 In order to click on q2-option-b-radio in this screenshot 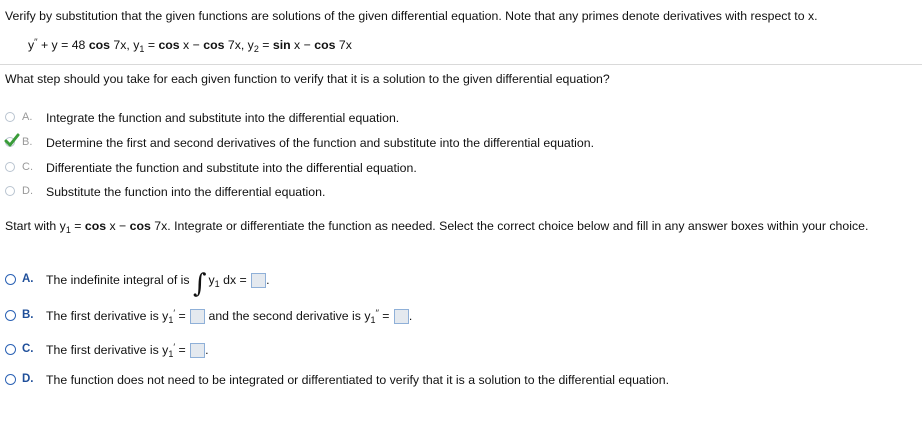, I will do `click(10, 315)`.